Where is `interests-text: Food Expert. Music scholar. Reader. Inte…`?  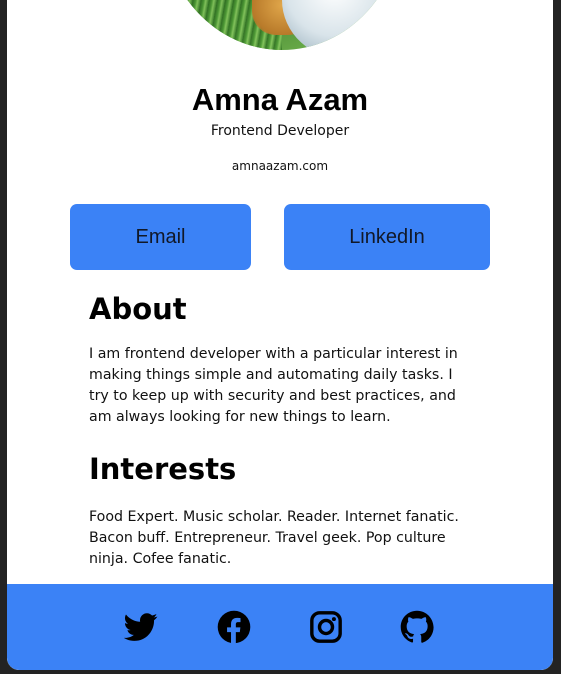 interests-text: Food Expert. Music scholar. Reader. Inte… is located at coordinates (274, 538).